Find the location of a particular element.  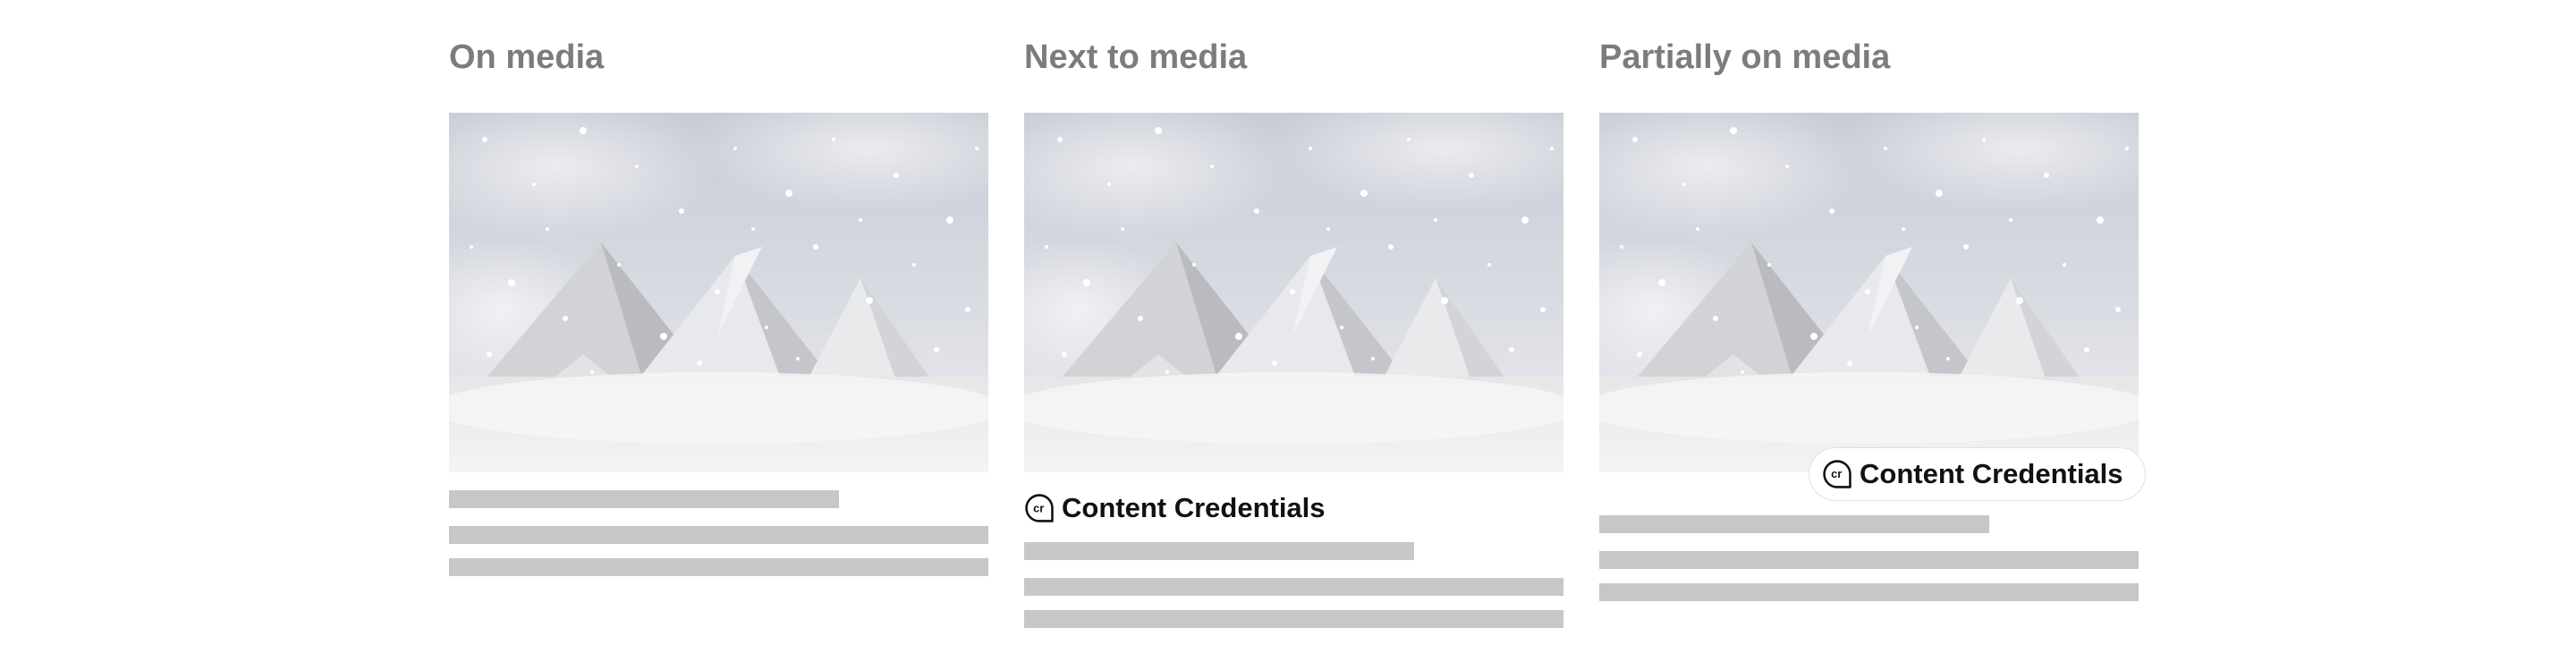

section-heading: Next to media is located at coordinates (1136, 57).